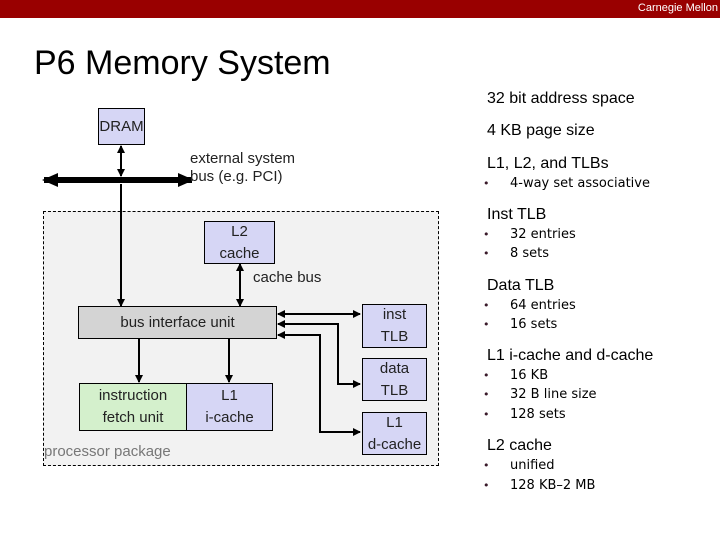 This screenshot has height=540, width=720. Describe the element at coordinates (570, 355) in the screenshot. I see `spec-heading-l1: L1 i-cache and d-cache` at that location.